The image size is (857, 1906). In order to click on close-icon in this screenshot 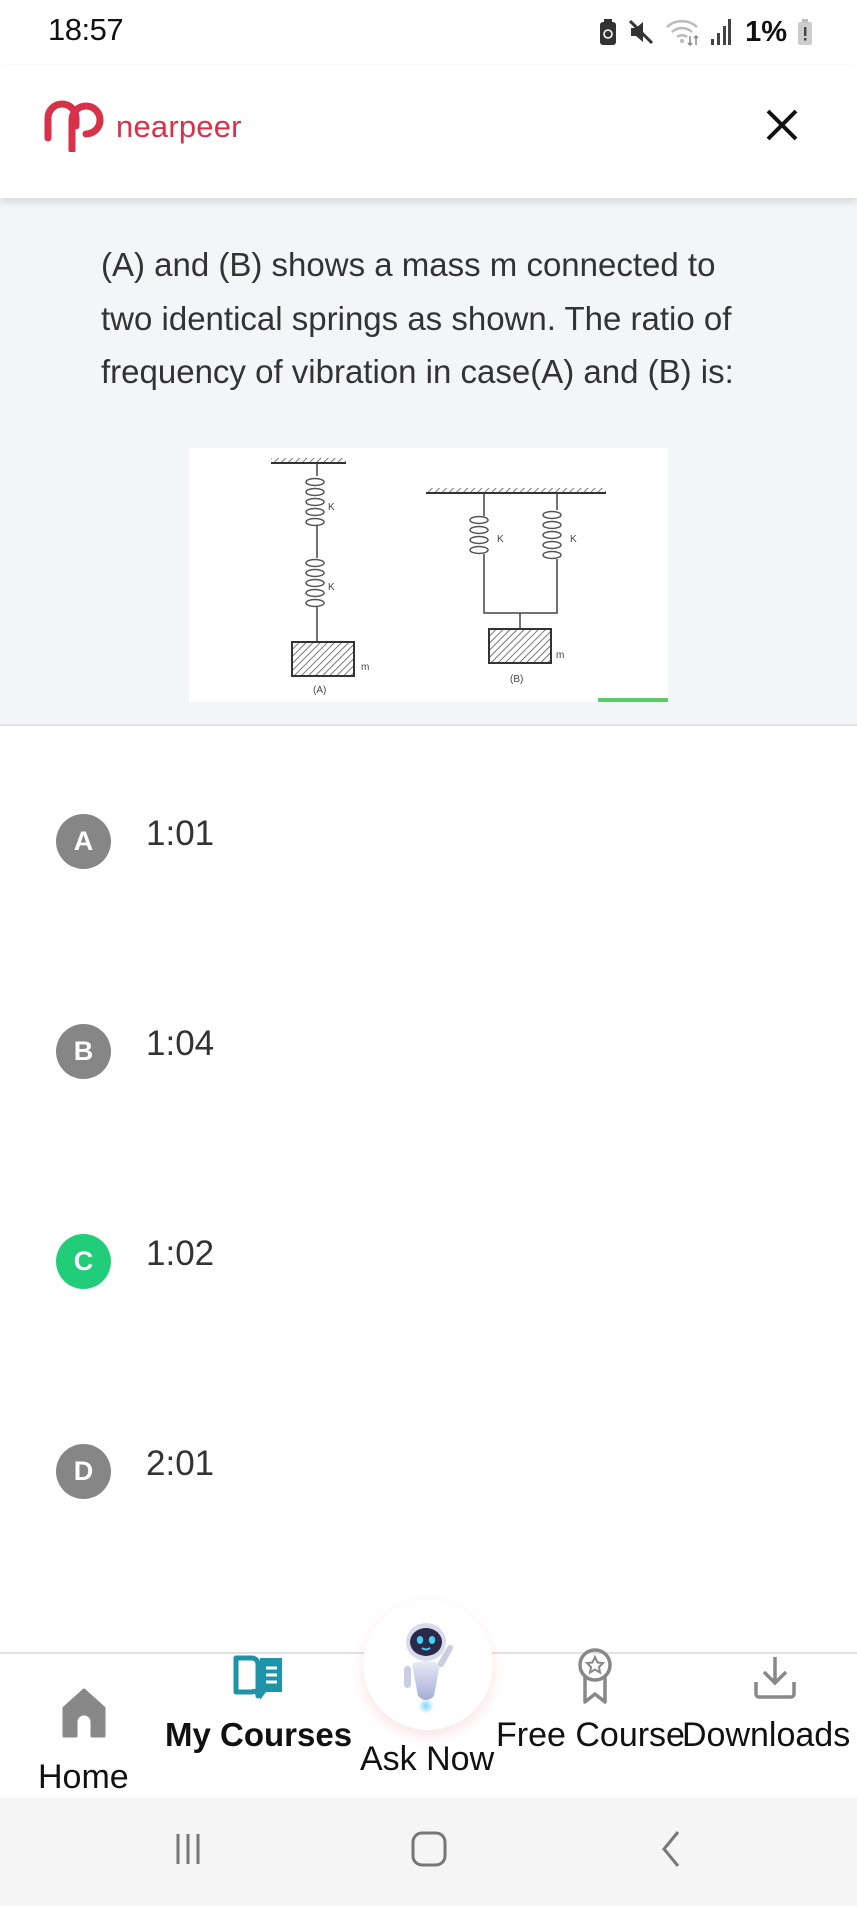, I will do `click(782, 125)`.